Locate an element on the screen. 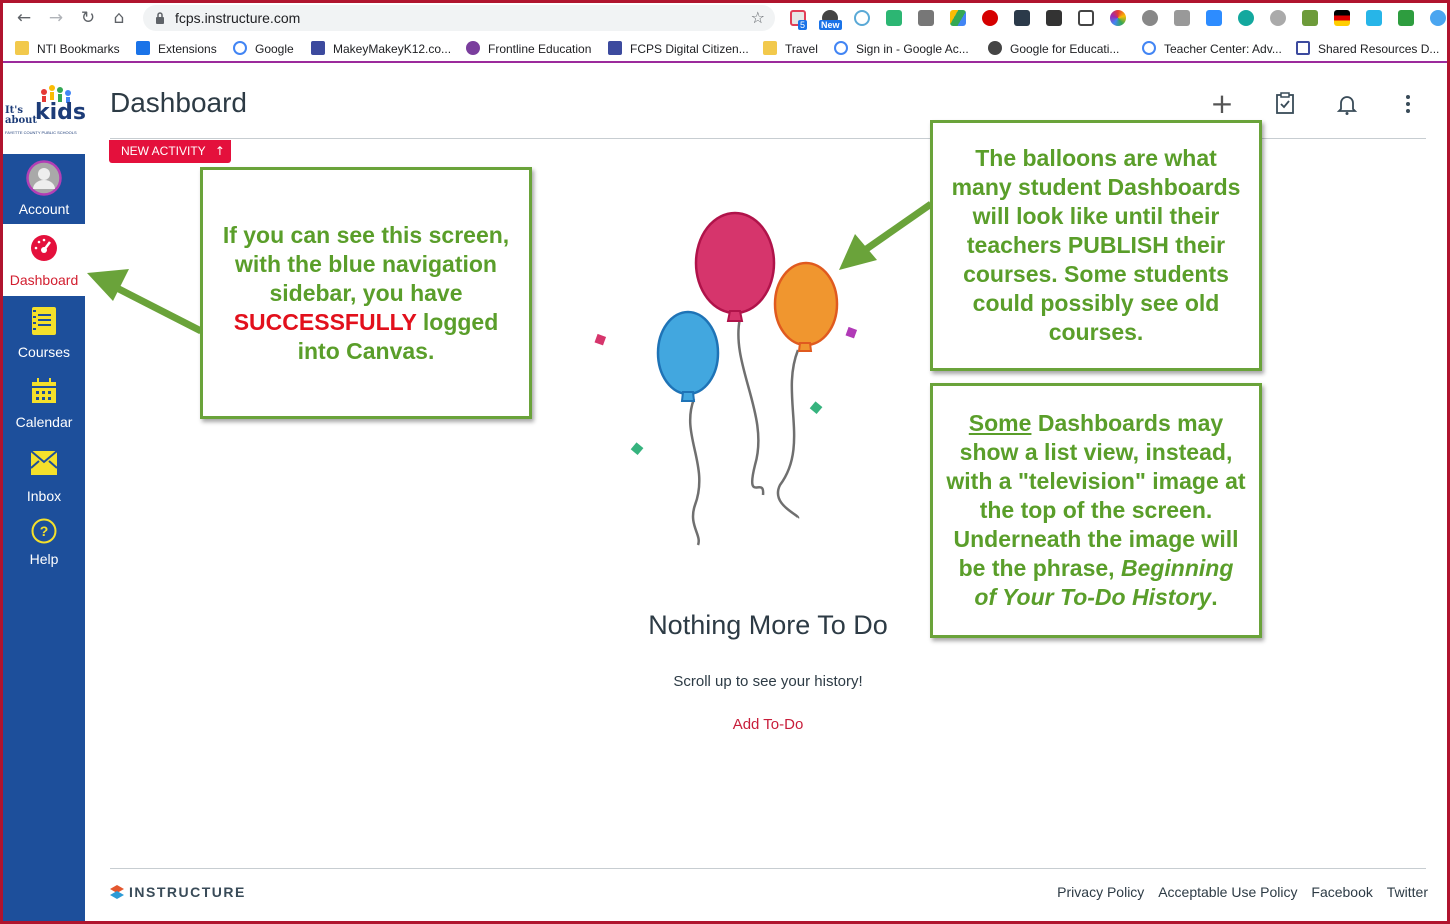  nav-dashboard: Dashboard is located at coordinates (44, 260).